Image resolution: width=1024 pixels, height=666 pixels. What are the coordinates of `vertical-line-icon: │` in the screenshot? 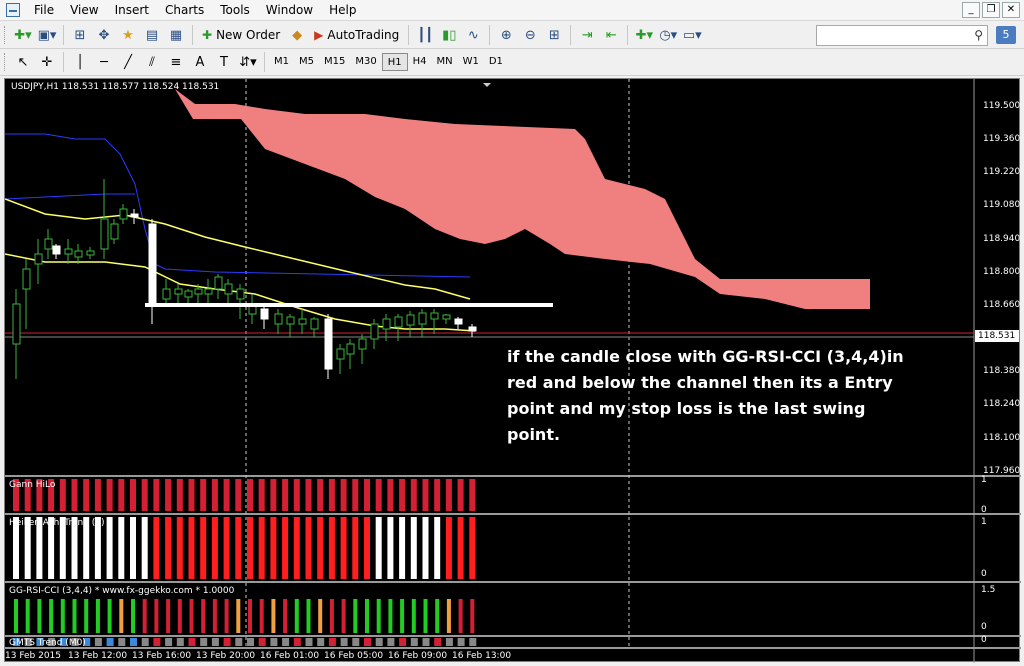 It's located at (80, 62).